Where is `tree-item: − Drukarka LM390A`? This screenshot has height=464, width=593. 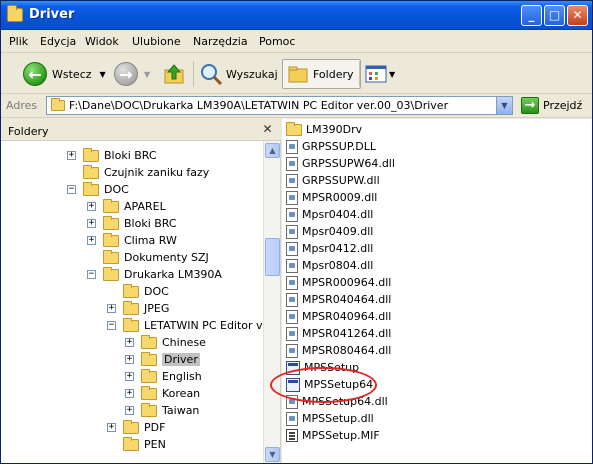
tree-item: − Drukarka LM390A is located at coordinates (154, 274).